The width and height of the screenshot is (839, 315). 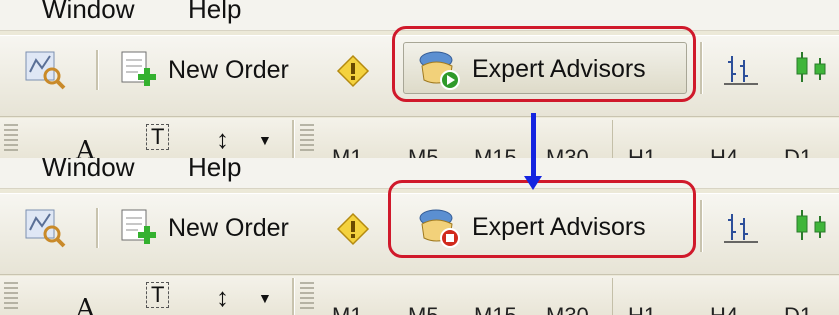 What do you see at coordinates (798, 309) in the screenshot?
I see `timeframe-d1: D1` at bounding box center [798, 309].